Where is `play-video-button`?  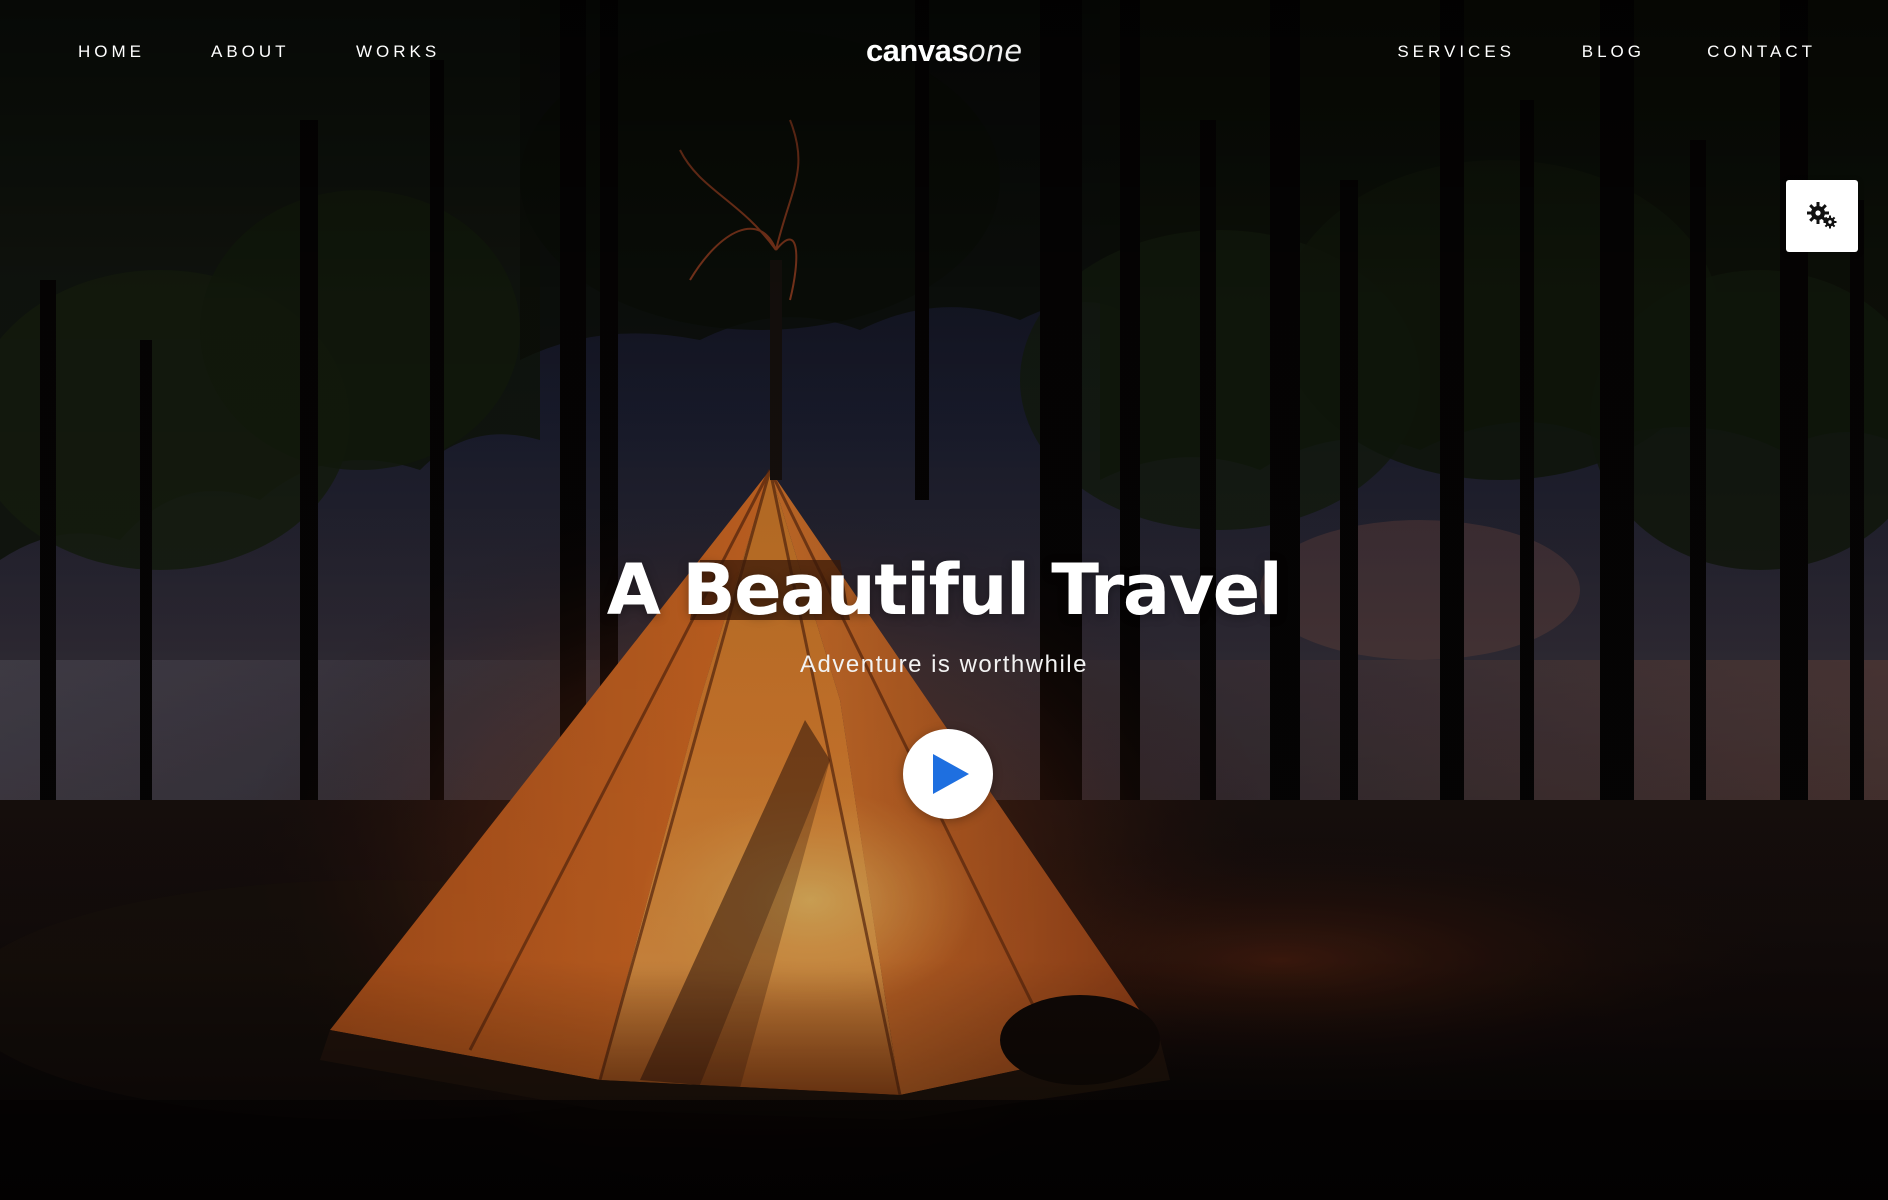
play-video-button is located at coordinates (948, 774).